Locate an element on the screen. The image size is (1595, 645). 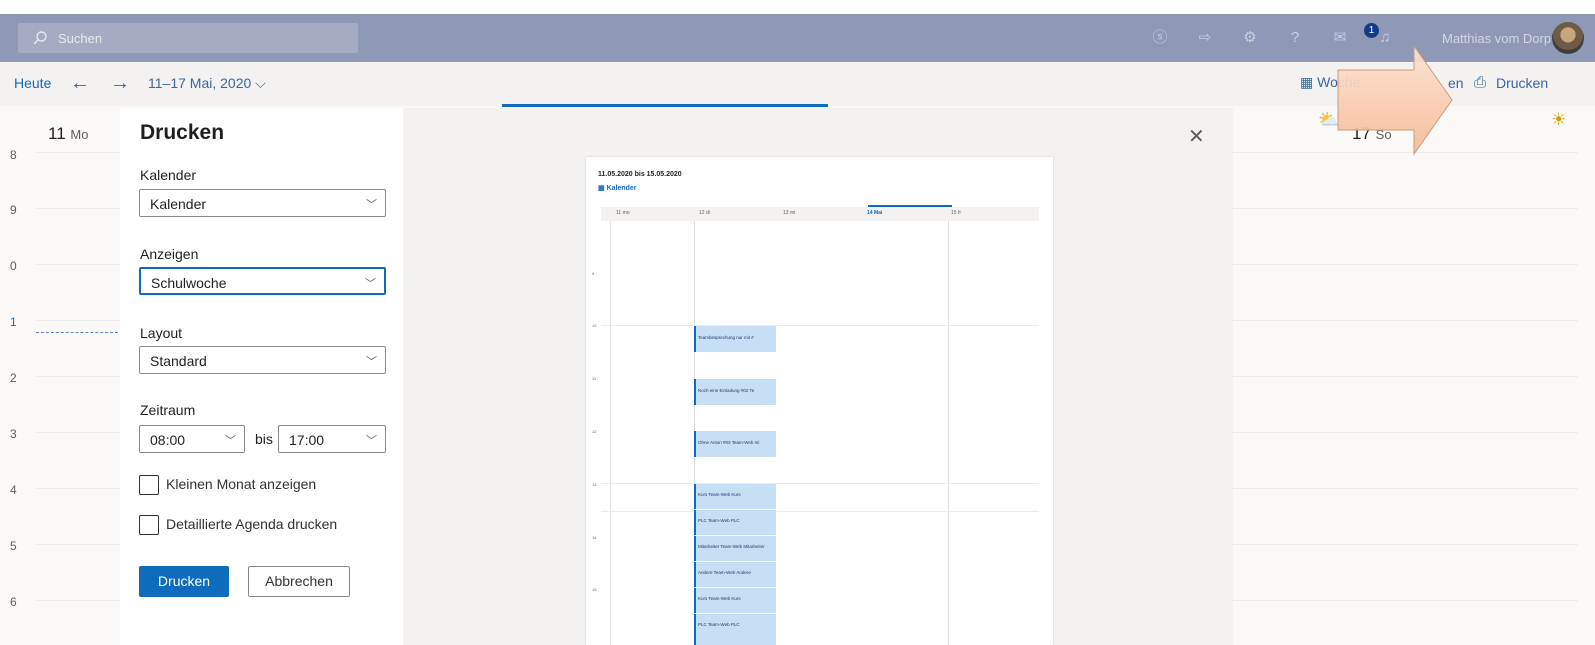
small-month-label: Kleinen Monat anzeigen is located at coordinates (241, 484).